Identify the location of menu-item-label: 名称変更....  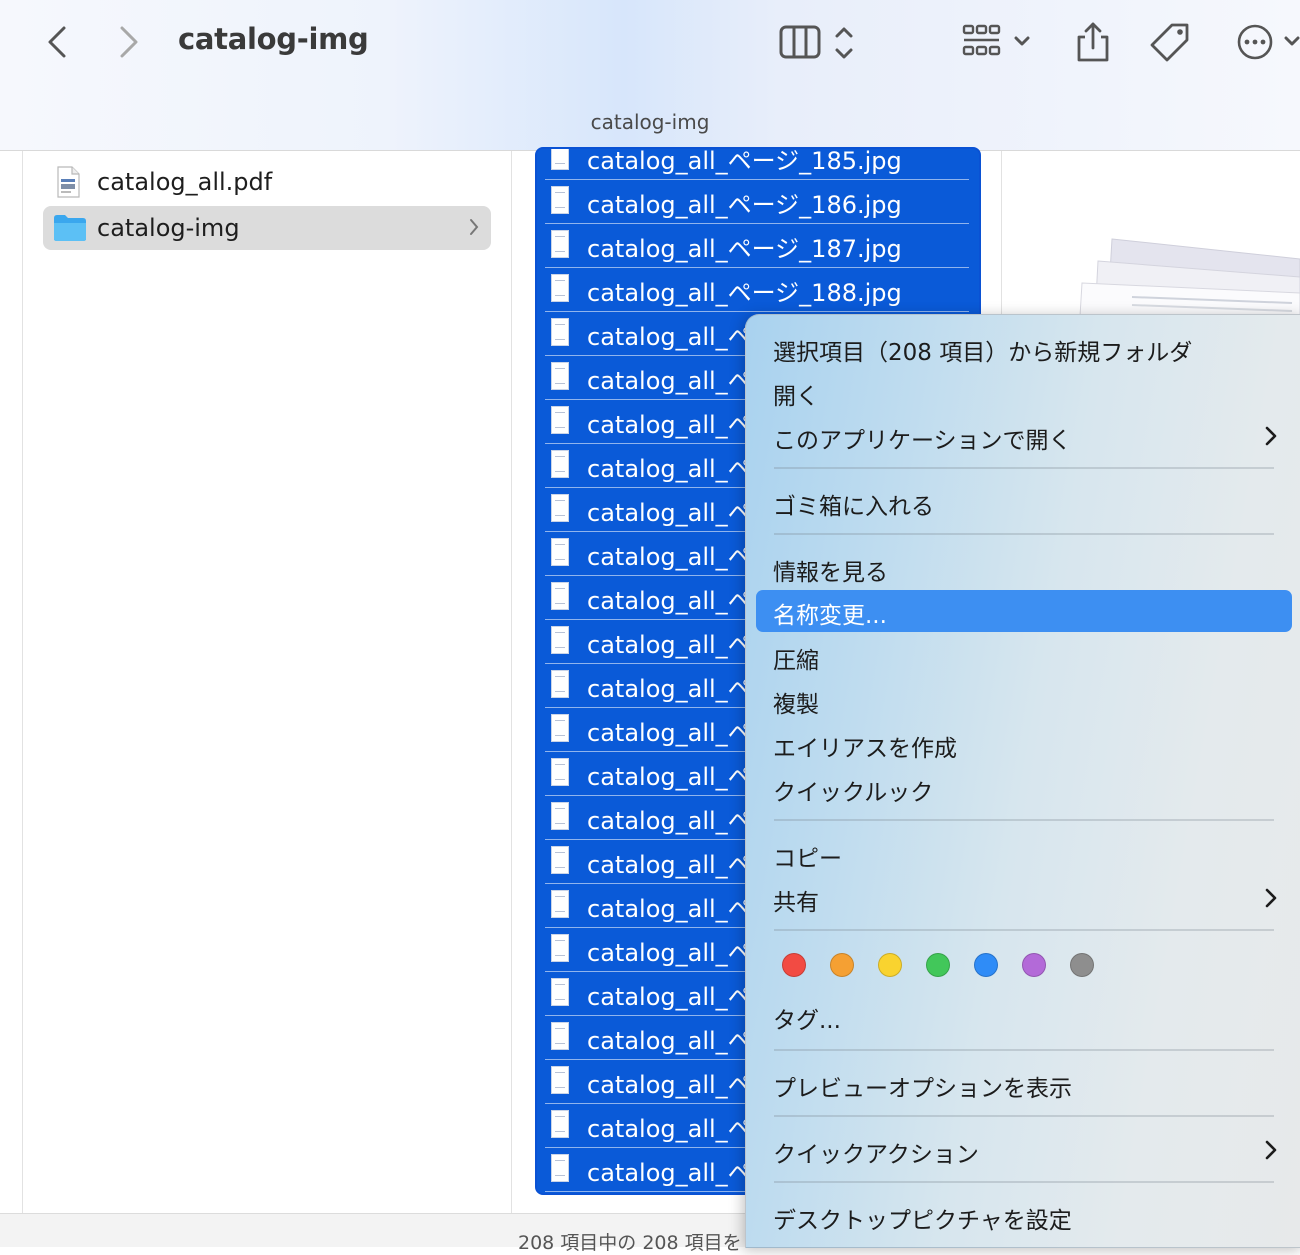
(830, 616).